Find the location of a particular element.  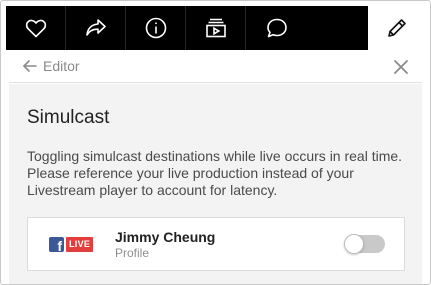

back-to-editor-button: Editor is located at coordinates (51, 66).